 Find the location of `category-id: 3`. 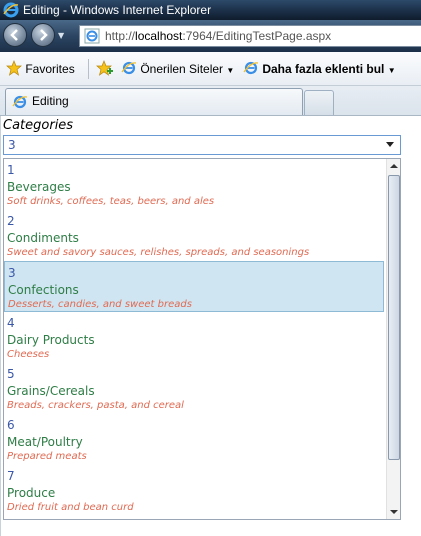

category-id: 3 is located at coordinates (12, 273).